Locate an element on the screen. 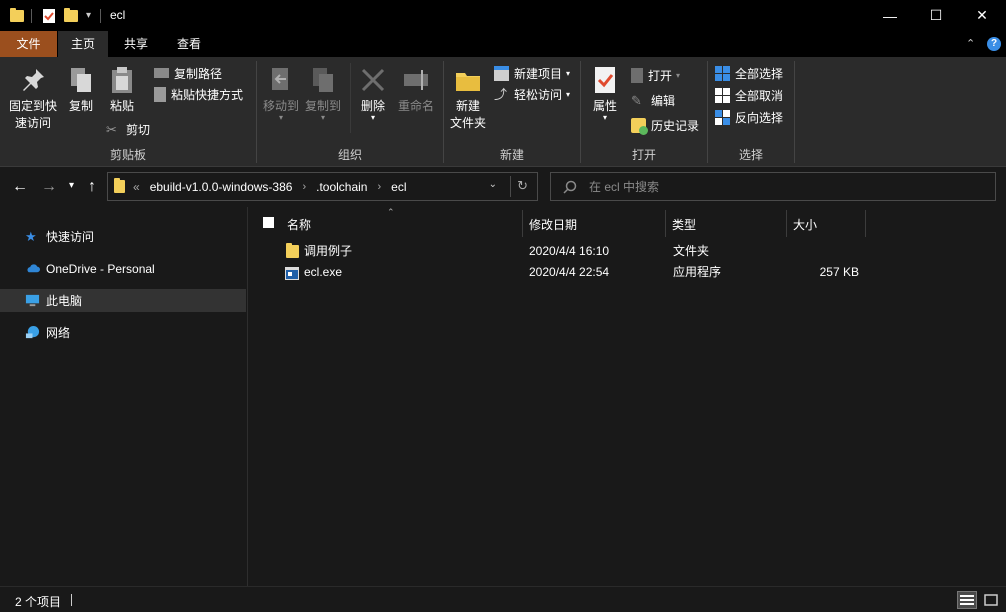 This screenshot has height=612, width=1006. edit-button: ✎ 编辑 is located at coordinates (653, 100).